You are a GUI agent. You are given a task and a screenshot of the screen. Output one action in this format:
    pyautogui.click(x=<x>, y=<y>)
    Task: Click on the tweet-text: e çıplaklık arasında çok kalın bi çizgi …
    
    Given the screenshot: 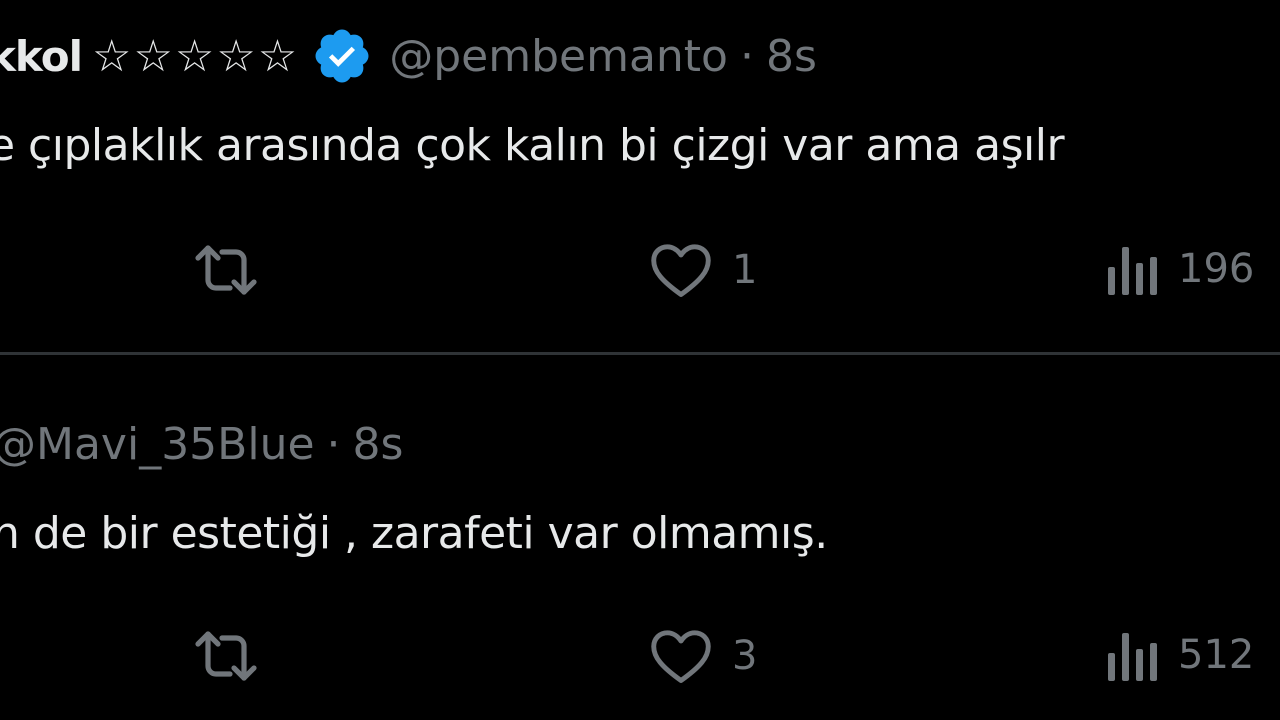 What is the action you would take?
    pyautogui.click(x=532, y=145)
    